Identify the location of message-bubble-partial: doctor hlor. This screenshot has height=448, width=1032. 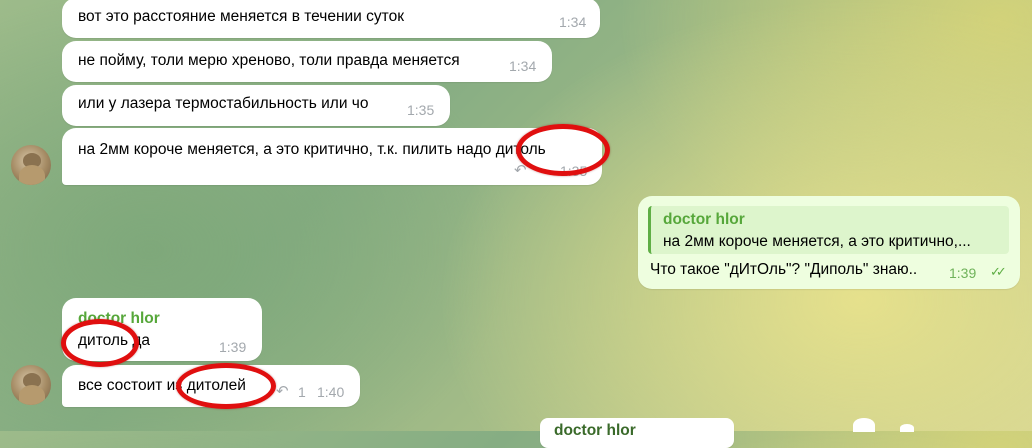
(637, 433).